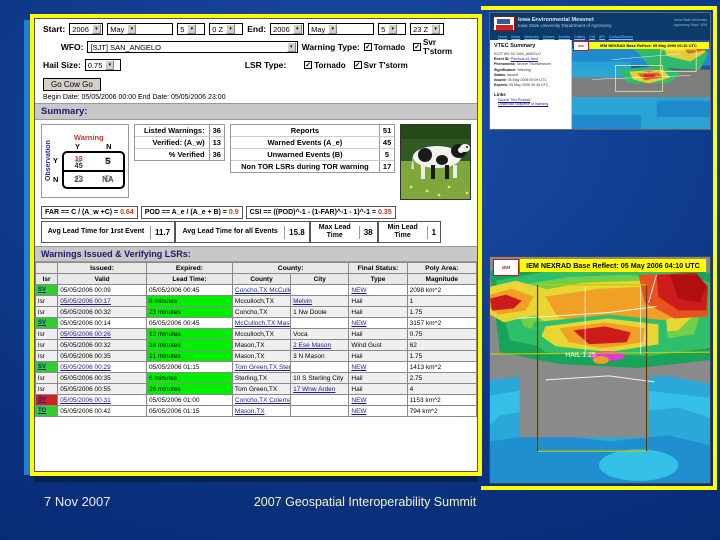 The width and height of the screenshot is (720, 540). I want to click on cell-county: Concho,TX, so click(261, 312).